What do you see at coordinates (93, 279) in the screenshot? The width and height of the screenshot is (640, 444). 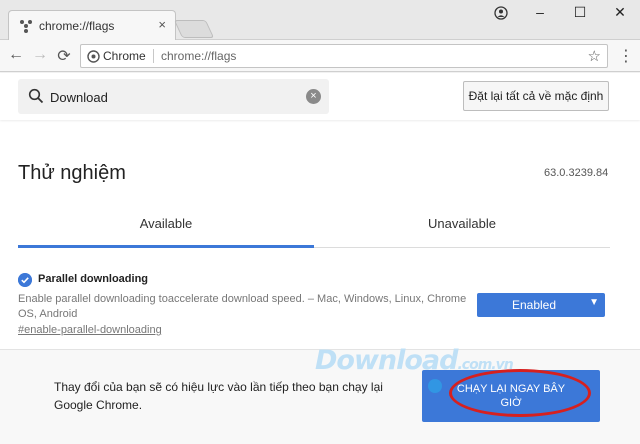 I see `flag-title: Parallel downloading` at bounding box center [93, 279].